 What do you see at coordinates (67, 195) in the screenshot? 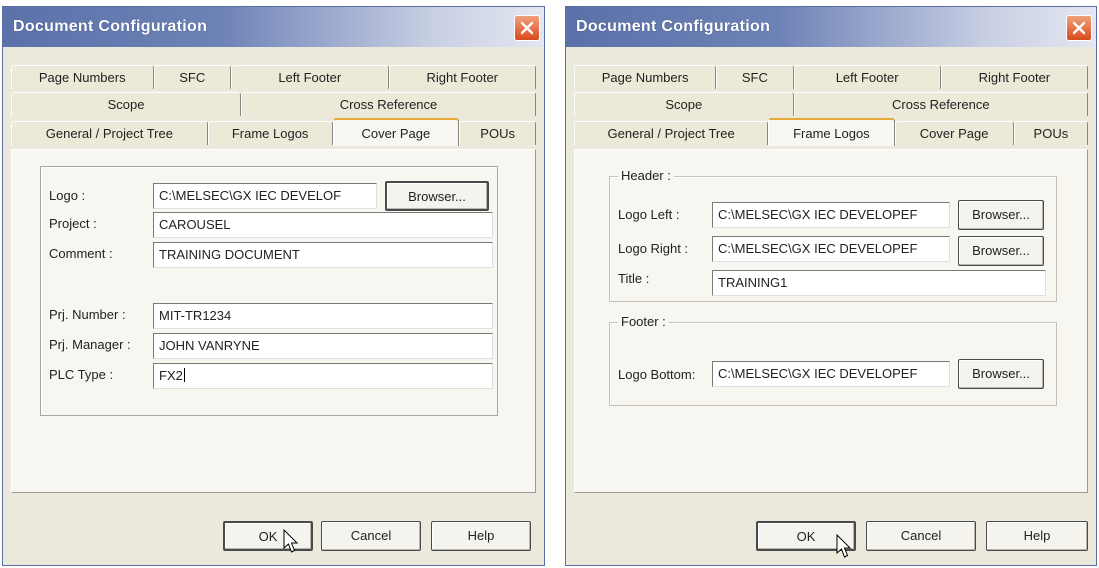
I see `logo-label: Logo :` at bounding box center [67, 195].